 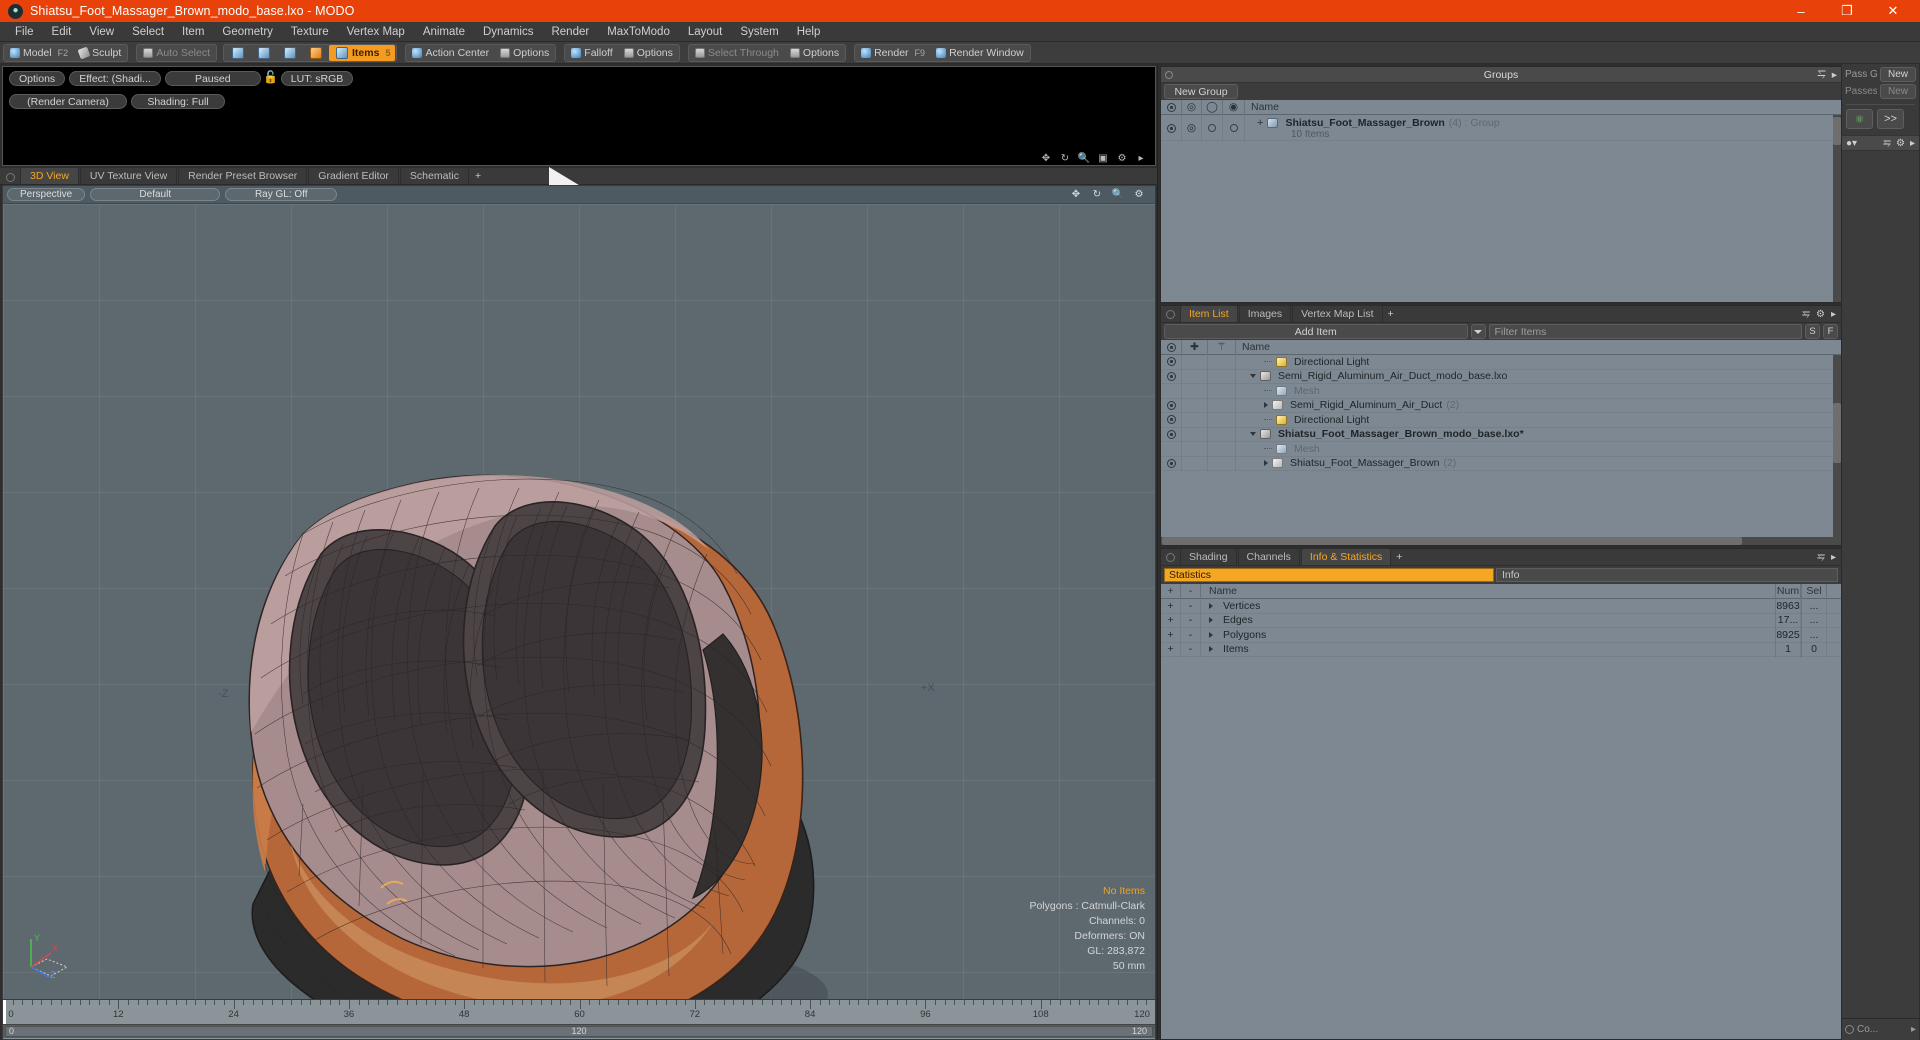 What do you see at coordinates (1046, 158) in the screenshot?
I see `pan-icon: ✥` at bounding box center [1046, 158].